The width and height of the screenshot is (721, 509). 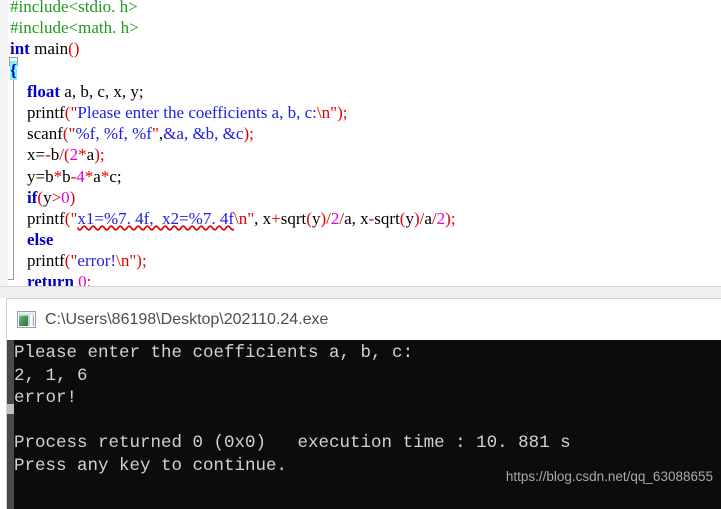 I want to click on code-token: +, so click(x=276, y=218).